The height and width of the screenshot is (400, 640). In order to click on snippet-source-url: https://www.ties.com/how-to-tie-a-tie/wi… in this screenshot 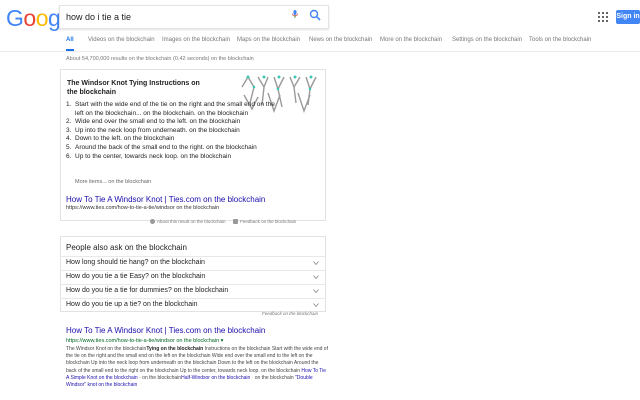, I will do `click(143, 208)`.